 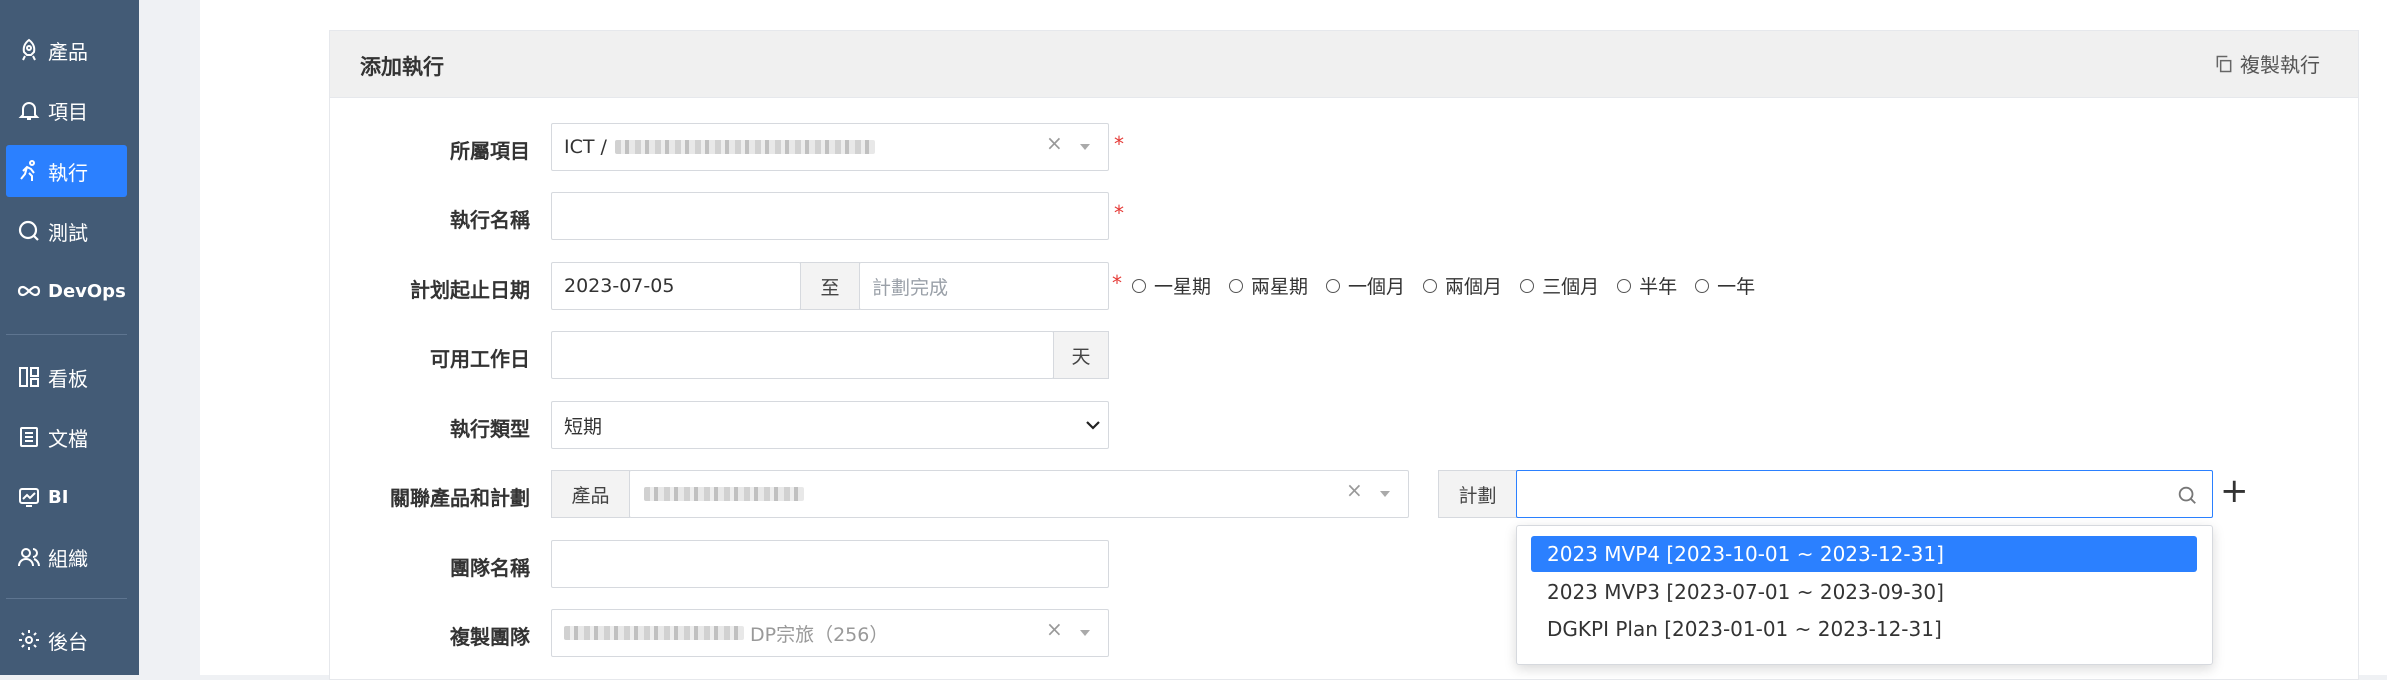 What do you see at coordinates (29, 110) in the screenshot?
I see `bell-icon` at bounding box center [29, 110].